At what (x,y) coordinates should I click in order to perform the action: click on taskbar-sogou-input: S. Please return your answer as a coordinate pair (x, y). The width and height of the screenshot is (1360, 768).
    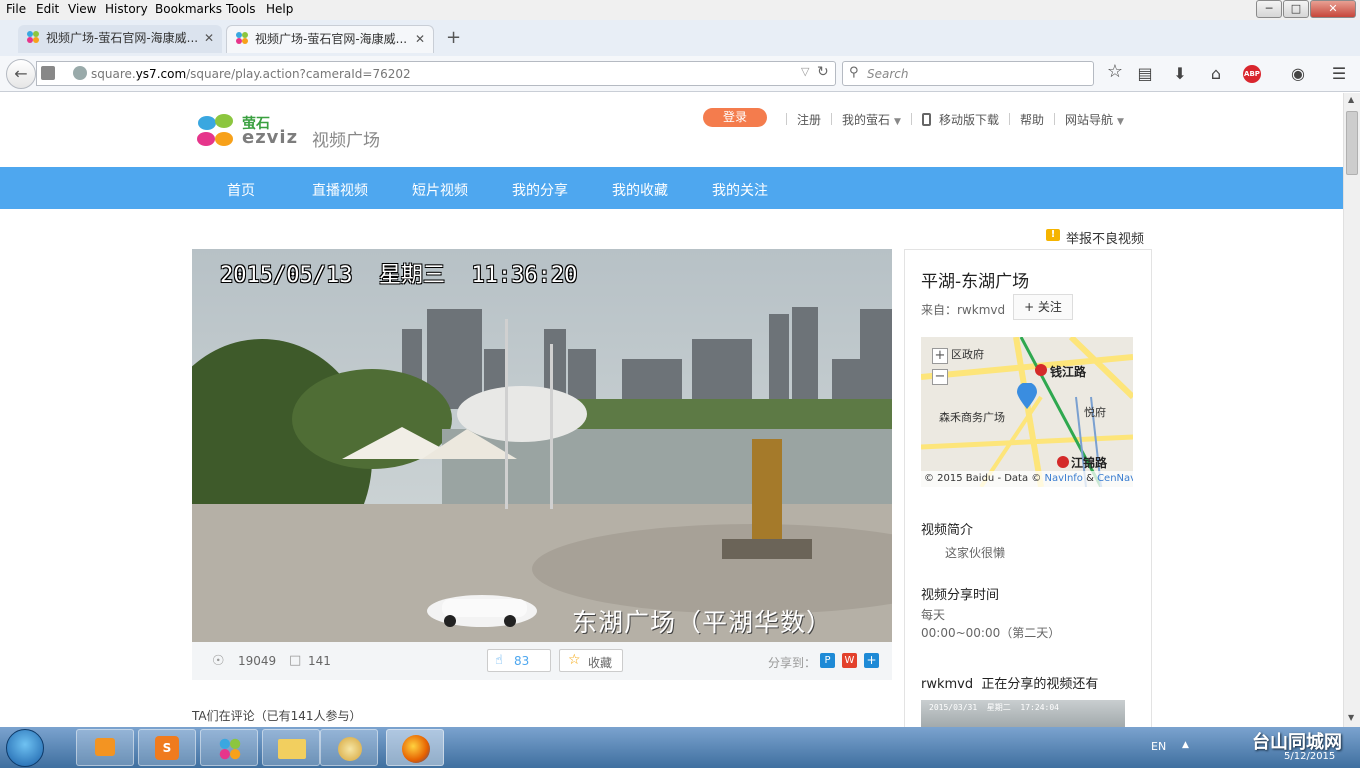
    Looking at the image, I should click on (167, 747).